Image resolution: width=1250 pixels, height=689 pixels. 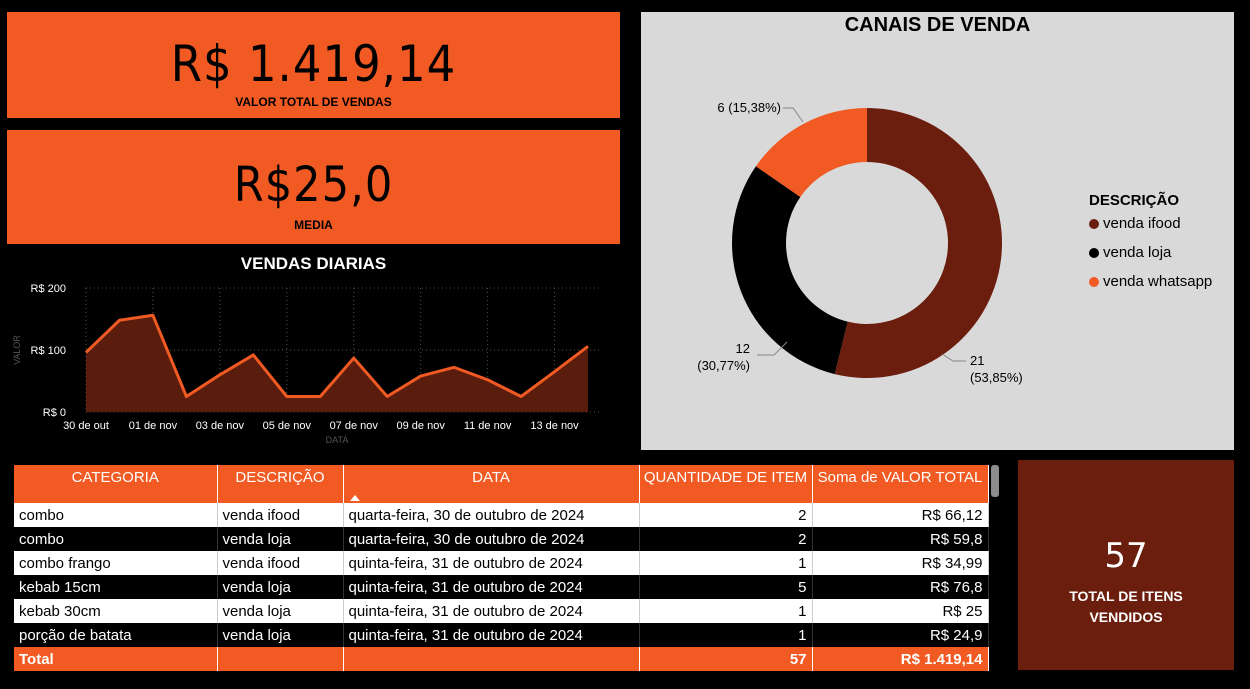 What do you see at coordinates (421, 426) in the screenshot?
I see `x-tick-label: 09 de nov` at bounding box center [421, 426].